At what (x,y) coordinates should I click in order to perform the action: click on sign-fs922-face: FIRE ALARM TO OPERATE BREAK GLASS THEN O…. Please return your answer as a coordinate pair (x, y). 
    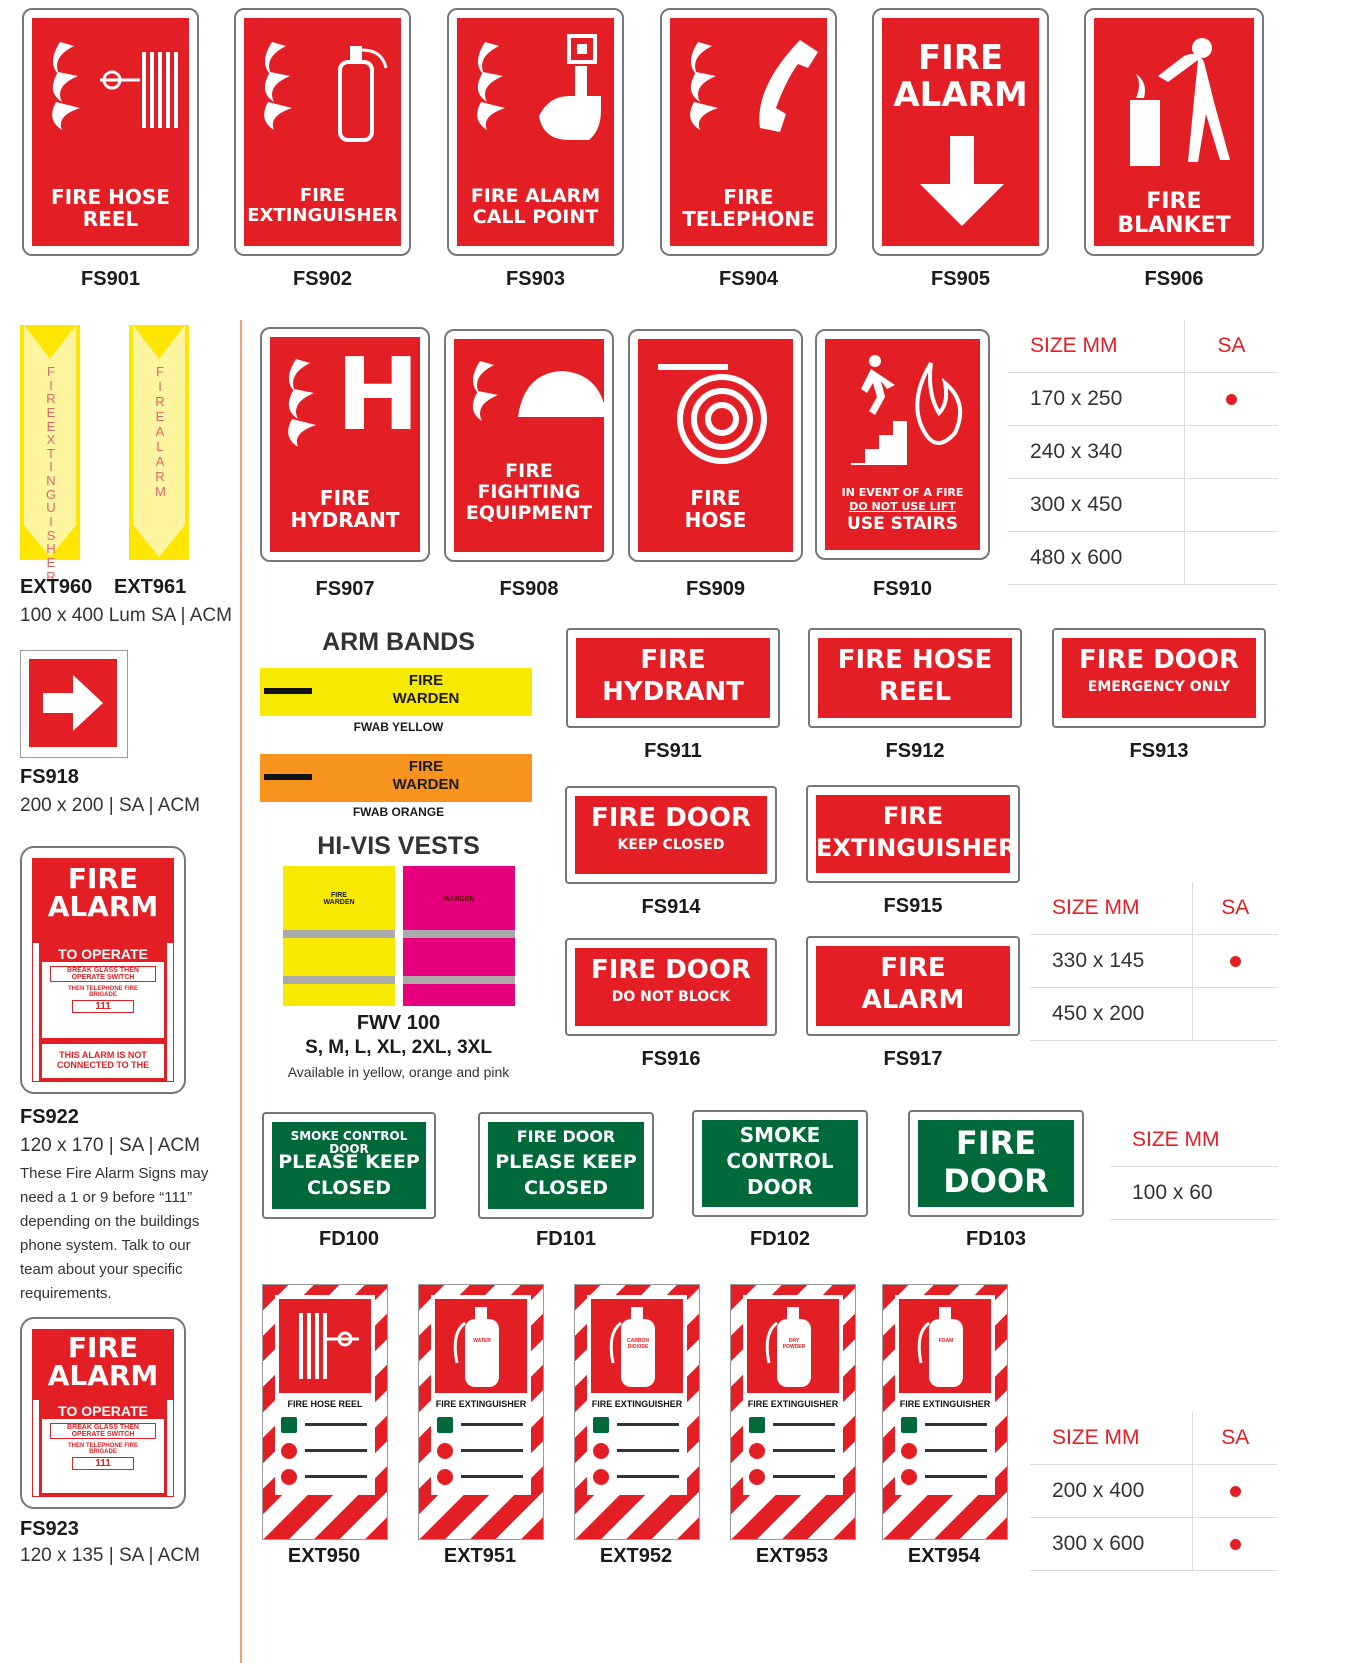
    Looking at the image, I should click on (103, 970).